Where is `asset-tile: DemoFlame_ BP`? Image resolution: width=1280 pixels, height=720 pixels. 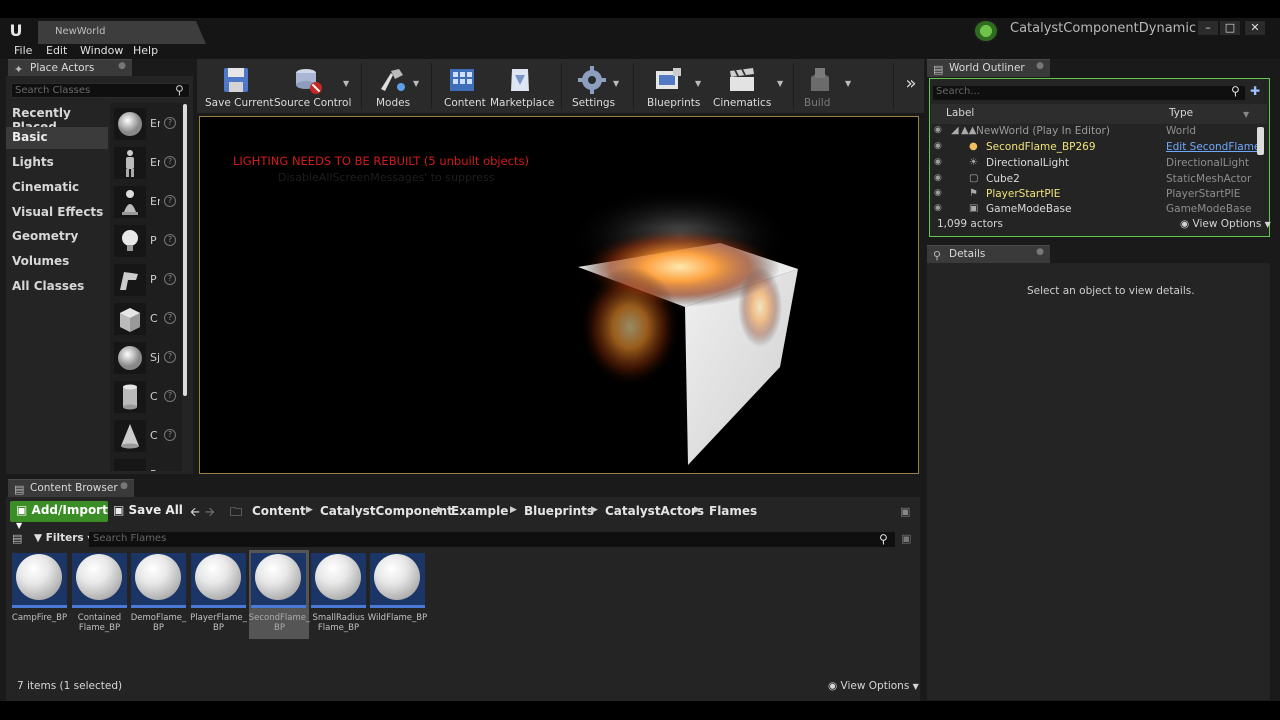
asset-tile: DemoFlame_ BP is located at coordinates (158, 596).